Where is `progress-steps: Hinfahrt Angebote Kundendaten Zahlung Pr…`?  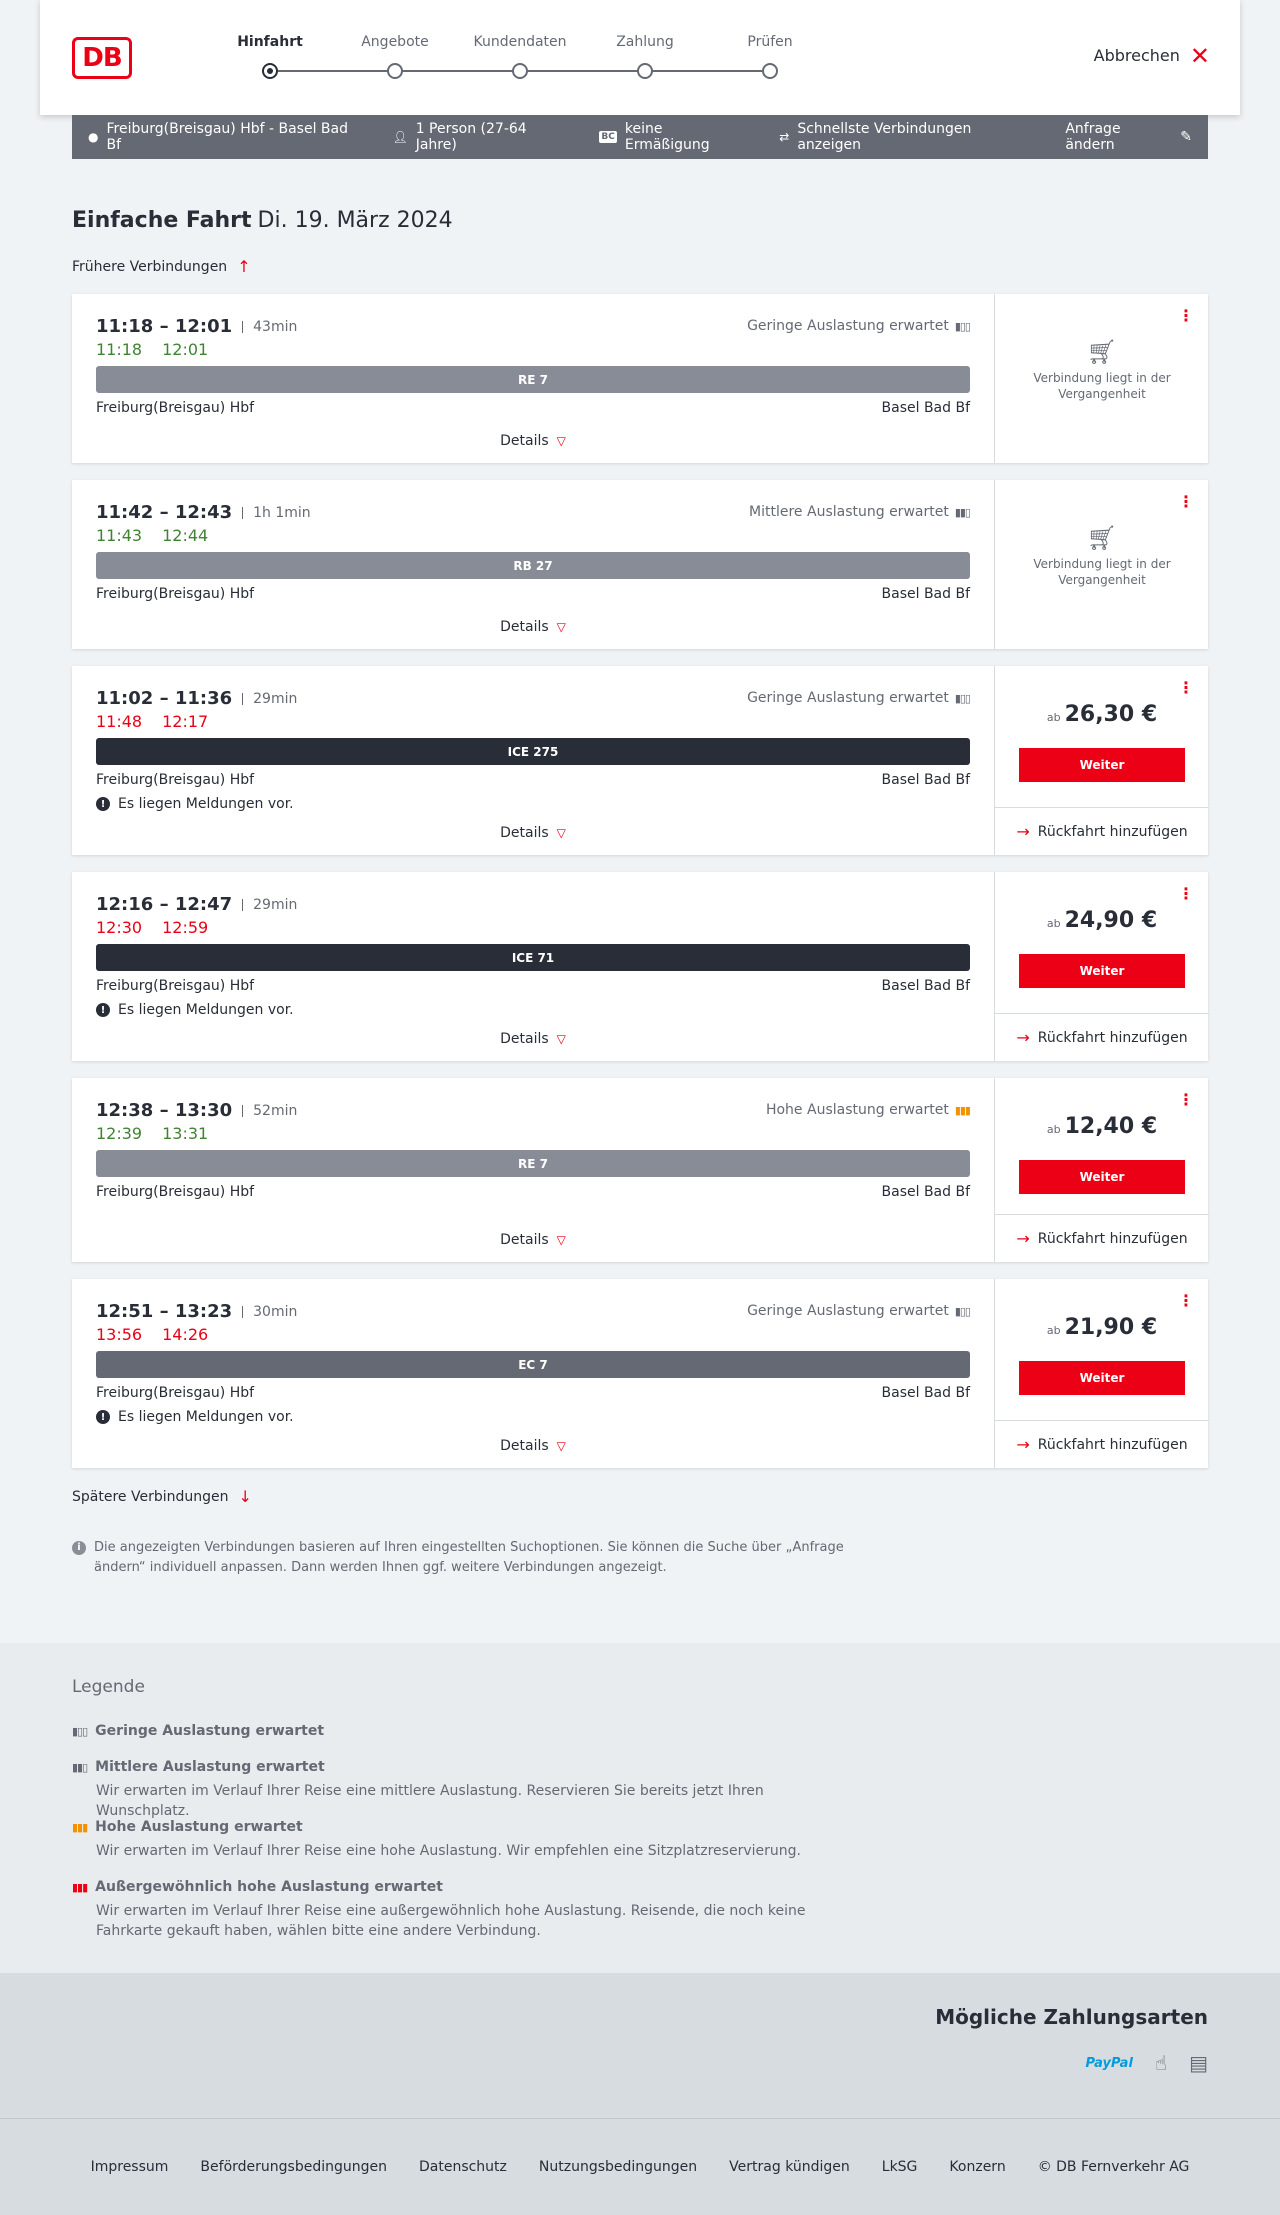 progress-steps: Hinfahrt Angebote Kundendaten Zahlung Pr… is located at coordinates (501, 64).